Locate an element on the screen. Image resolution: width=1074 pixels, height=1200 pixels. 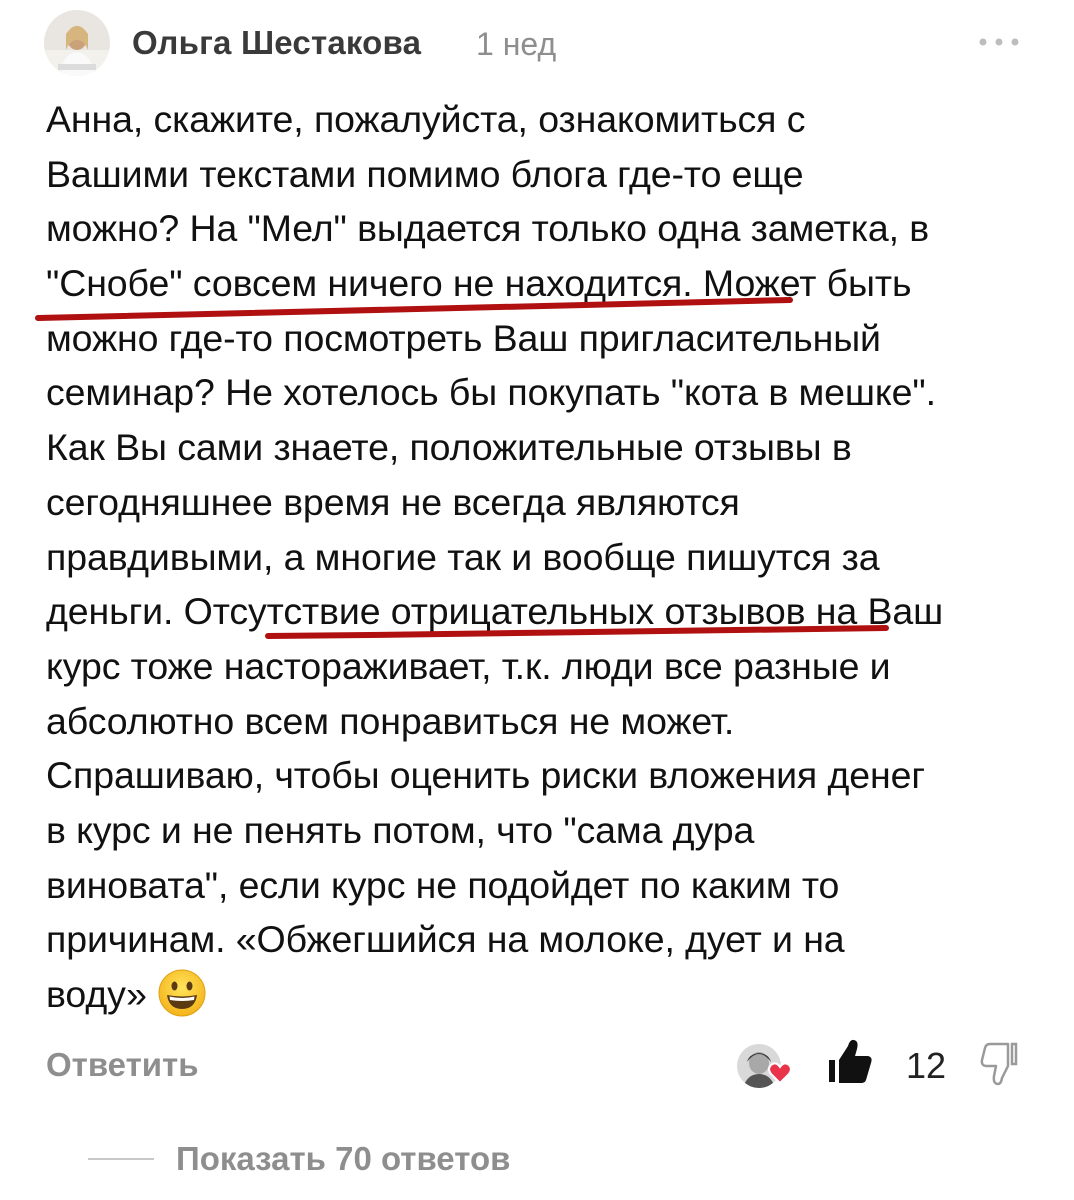
show-replies-button: Показать 70 ответов is located at coordinates (343, 1159).